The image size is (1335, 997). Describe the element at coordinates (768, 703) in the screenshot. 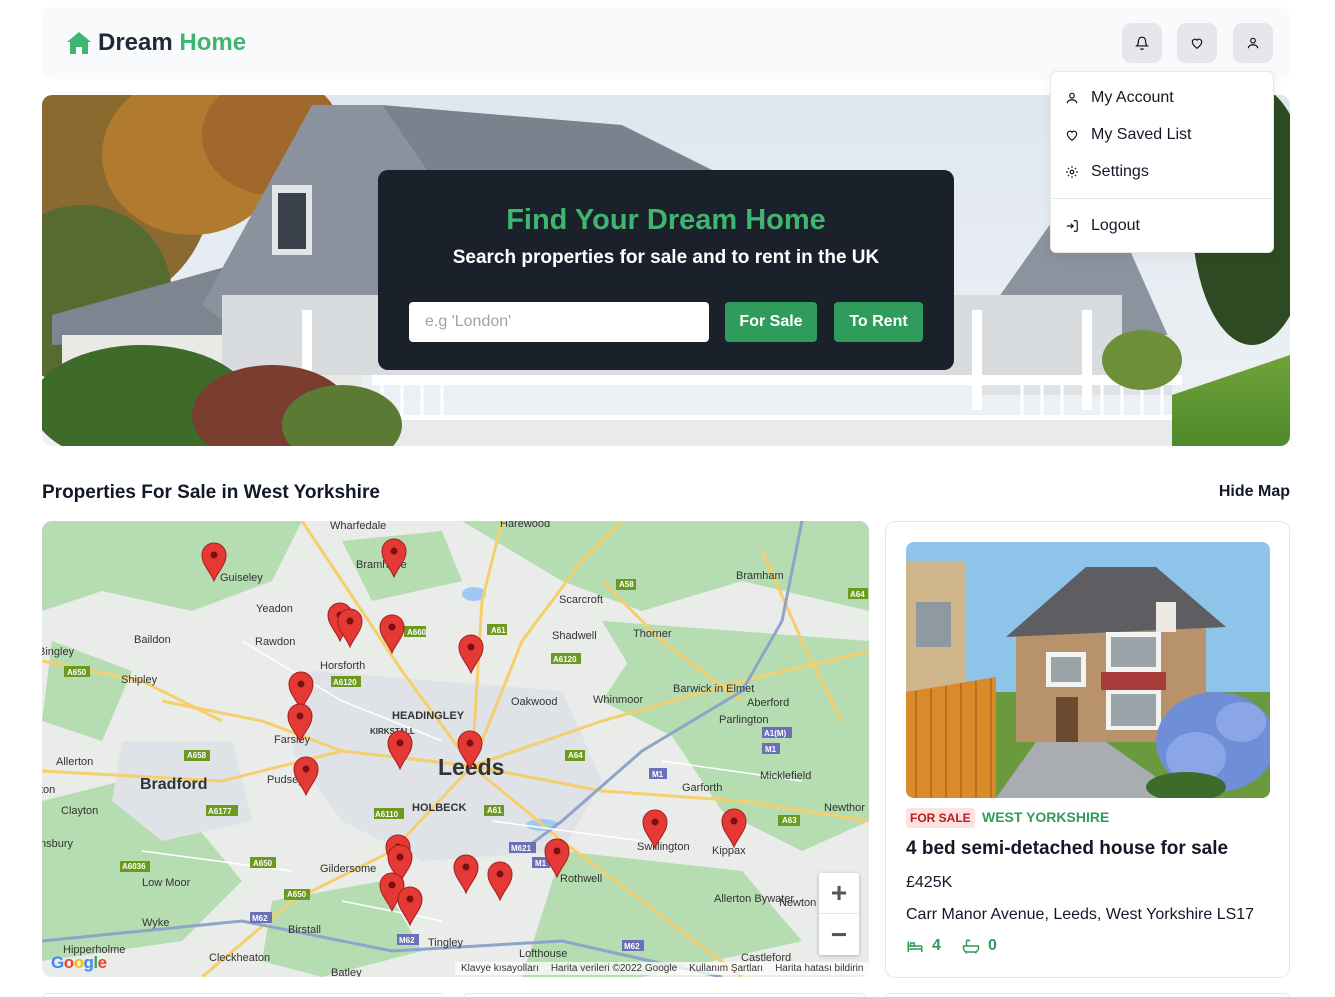

I see `map-label: Aberford` at that location.